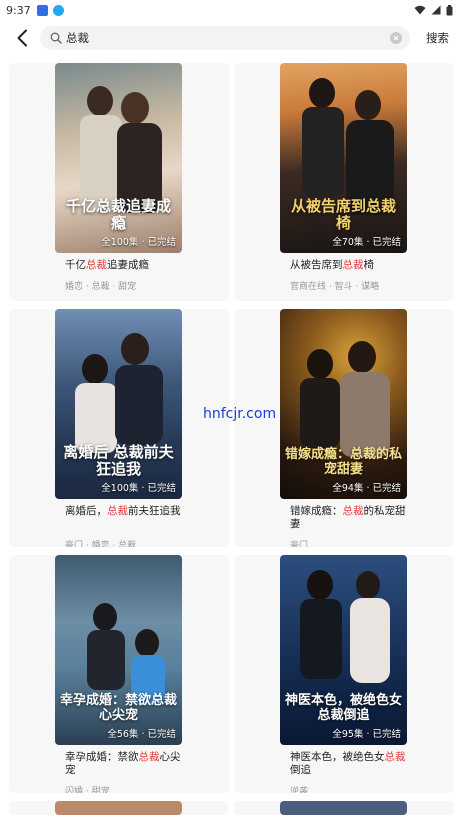 The height and width of the screenshot is (823, 463). What do you see at coordinates (141, 734) in the screenshot?
I see `episode-count: 全56集 · 已完结` at bounding box center [141, 734].